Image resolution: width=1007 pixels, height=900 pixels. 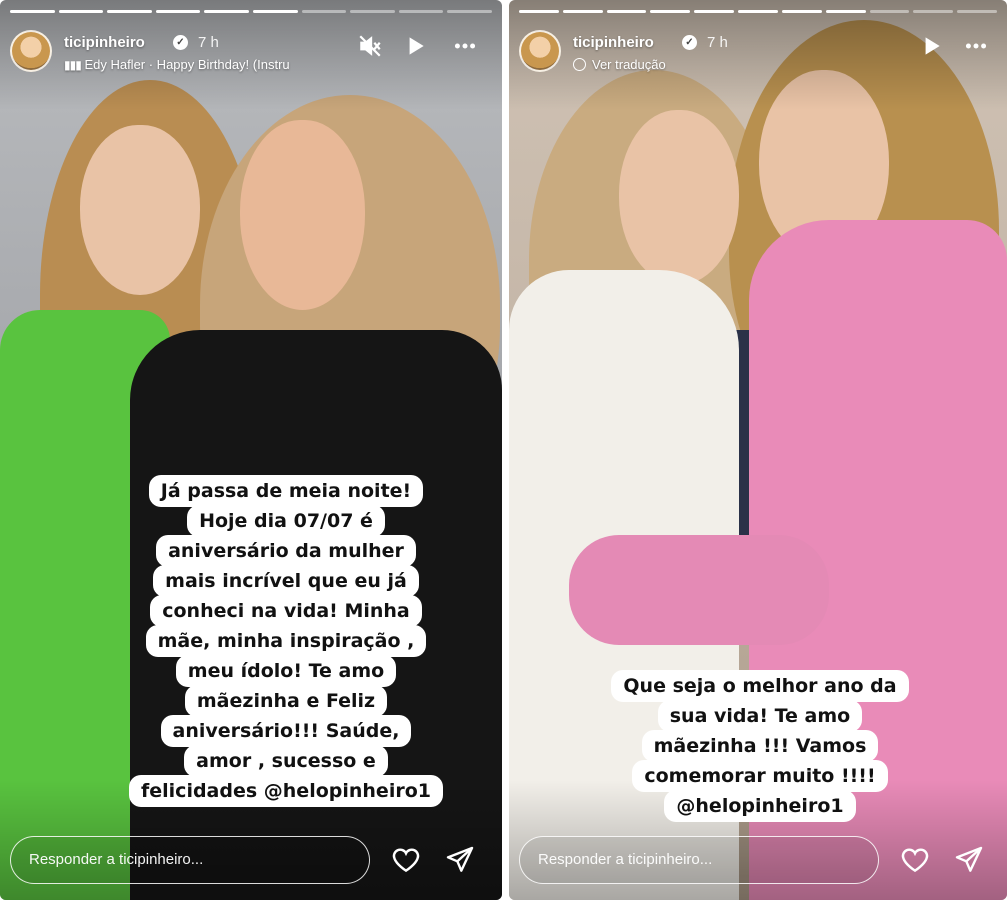 I want to click on speaker-muted-icon, so click(x=370, y=46).